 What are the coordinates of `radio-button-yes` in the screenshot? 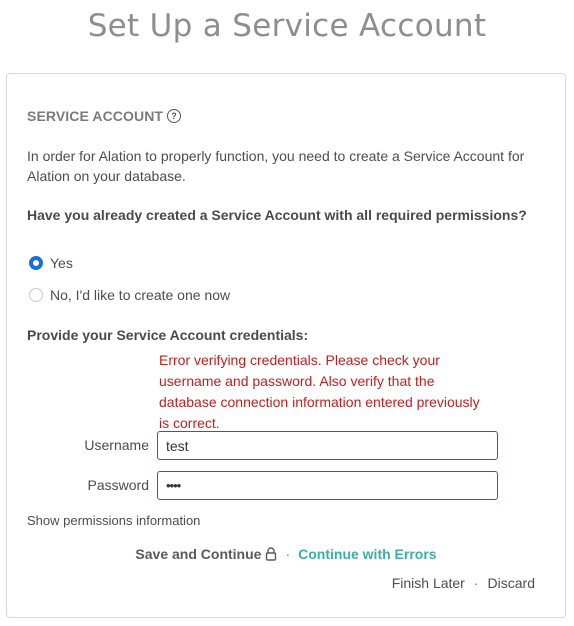 It's located at (36, 263).